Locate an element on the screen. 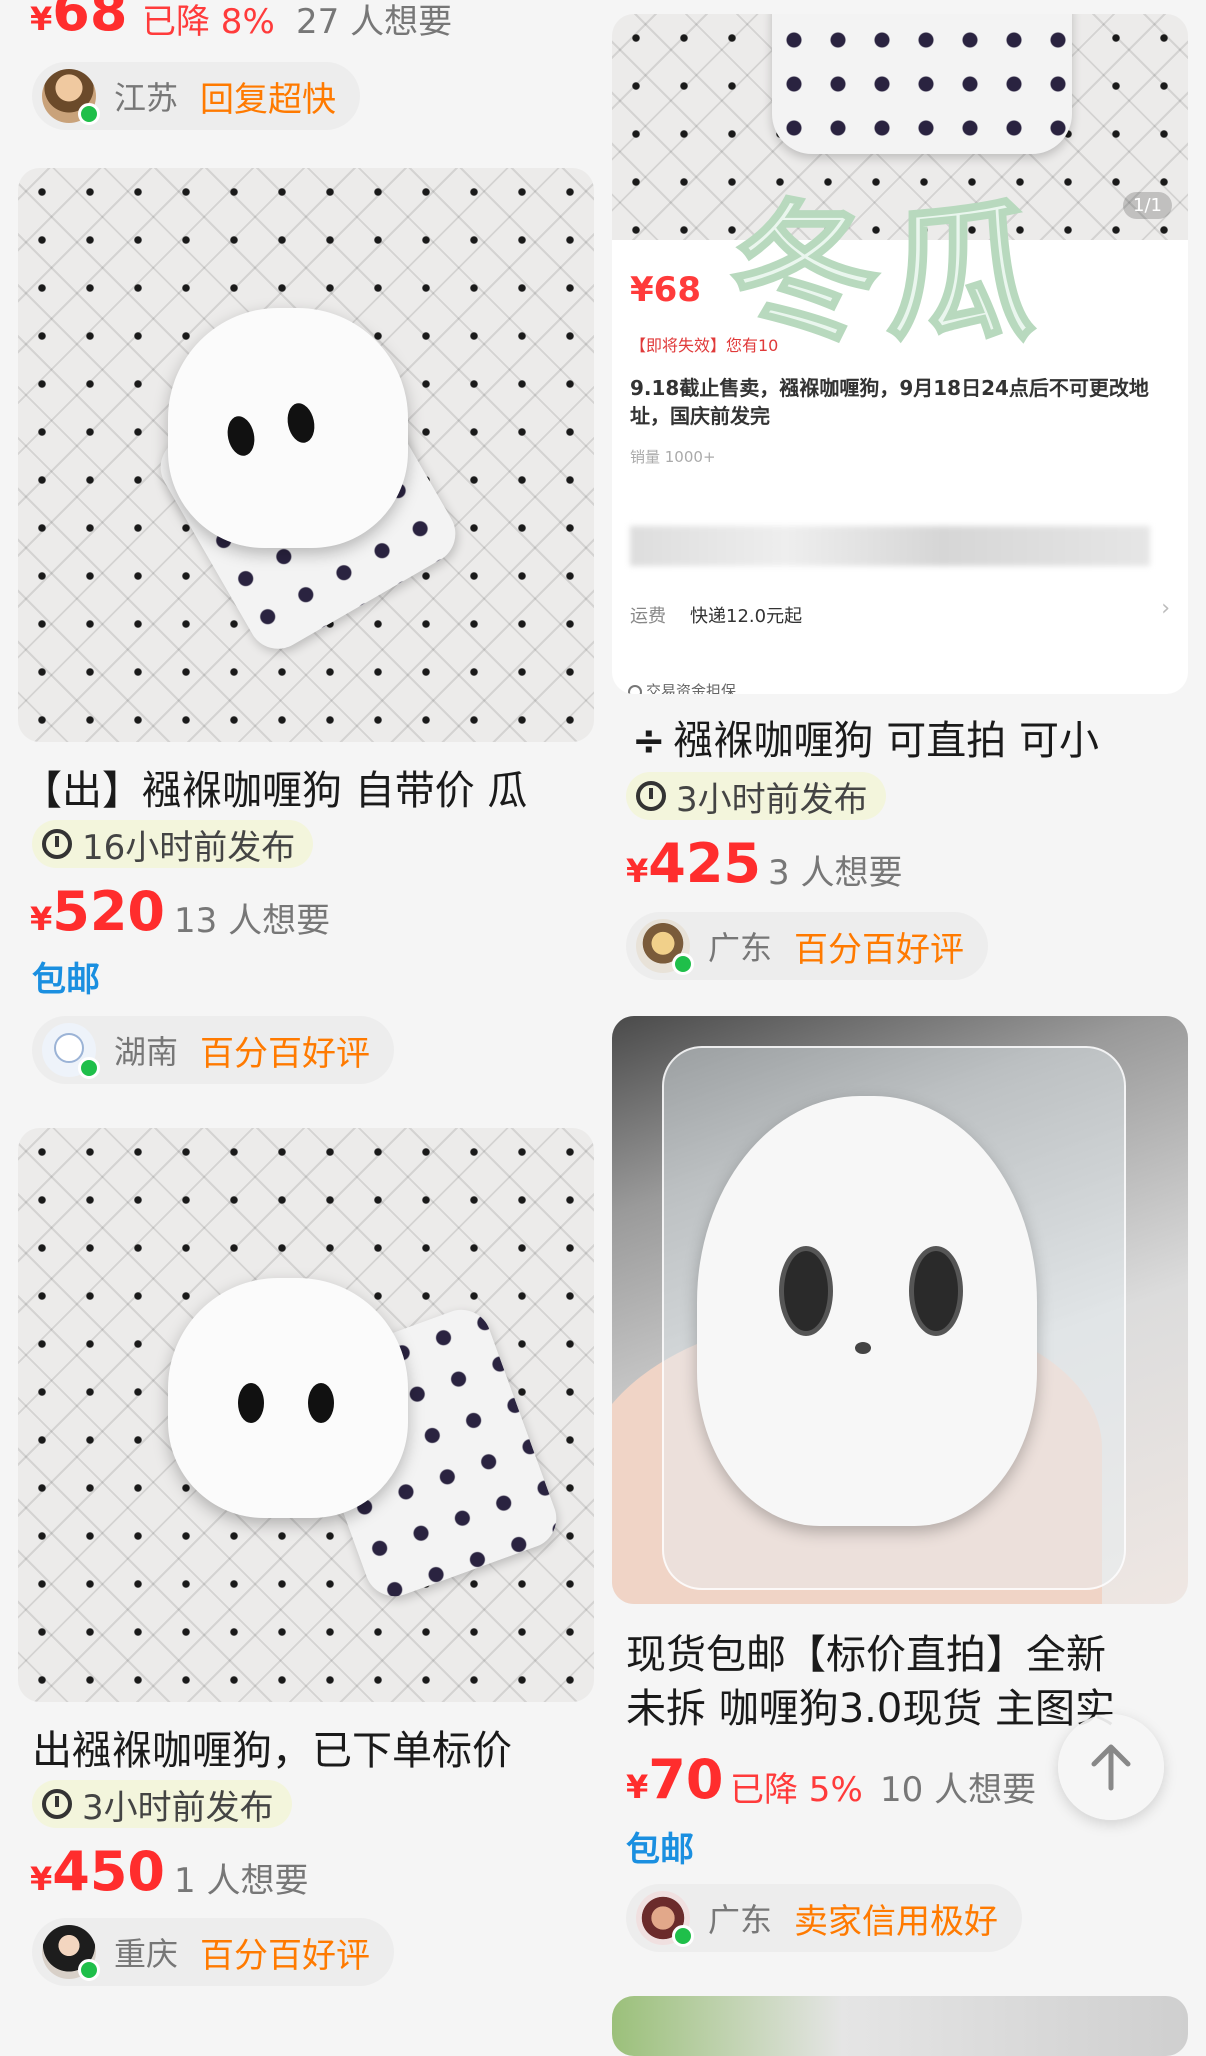  blurred-block is located at coordinates (890, 546).